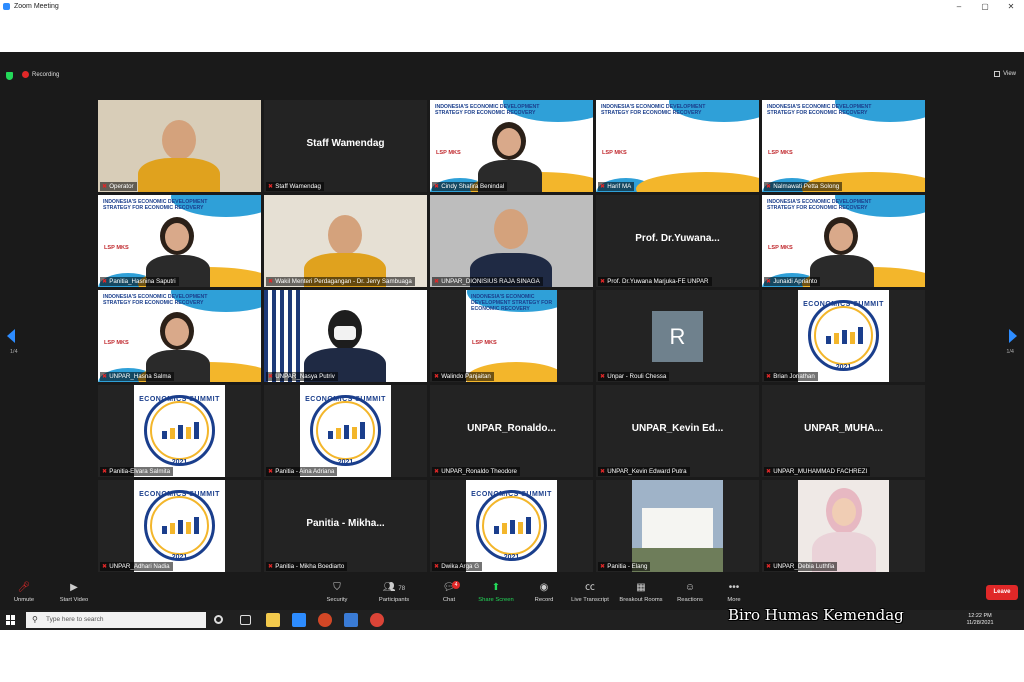 Image resolution: width=1024 pixels, height=682 pixels. Describe the element at coordinates (345, 146) in the screenshot. I see `participant-tile: Staff Wamendag ✖ Staff Wamendag` at that location.